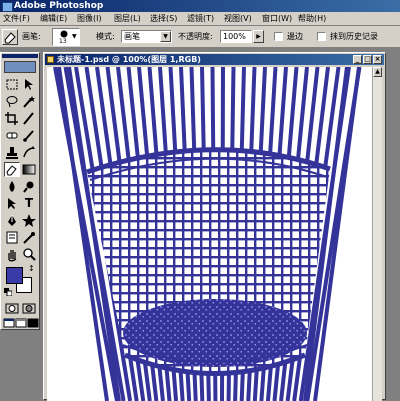  I want to click on mode-select: 画笔 ▼, so click(146, 36).